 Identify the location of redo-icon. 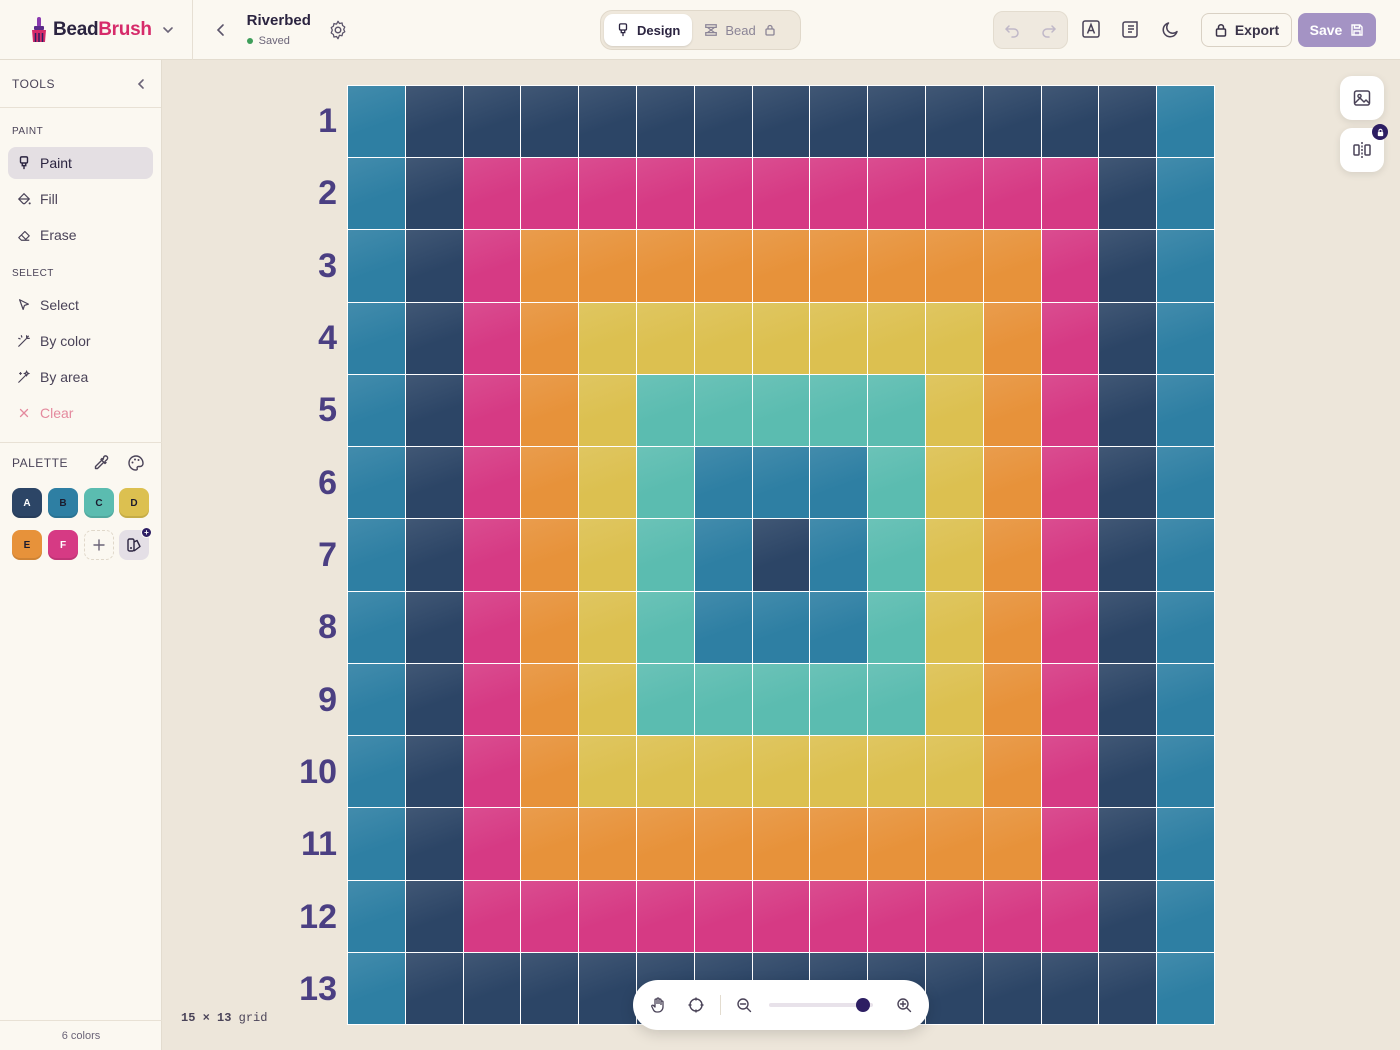
(1049, 30).